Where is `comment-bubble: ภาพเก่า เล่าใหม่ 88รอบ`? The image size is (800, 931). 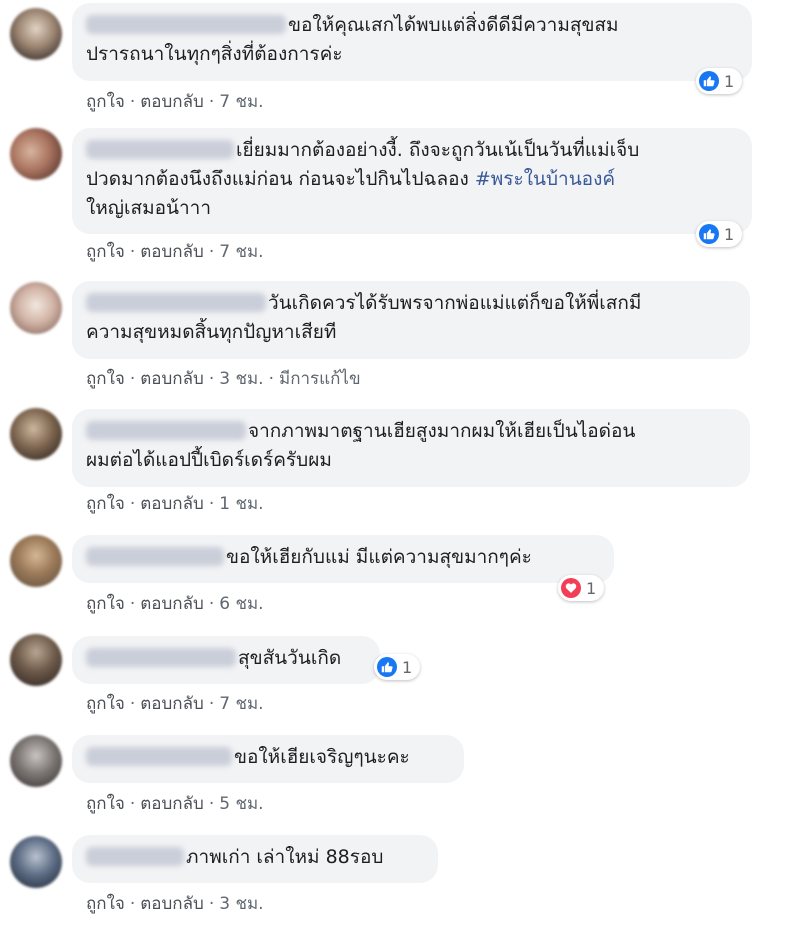 comment-bubble: ภาพเก่า เล่าใหม่ 88รอบ is located at coordinates (255, 859).